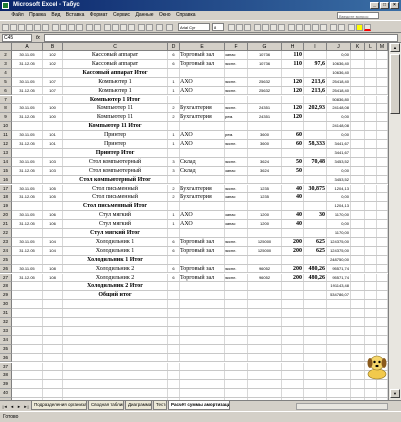  I want to click on cell-j: 50836,80, so click(339, 99).